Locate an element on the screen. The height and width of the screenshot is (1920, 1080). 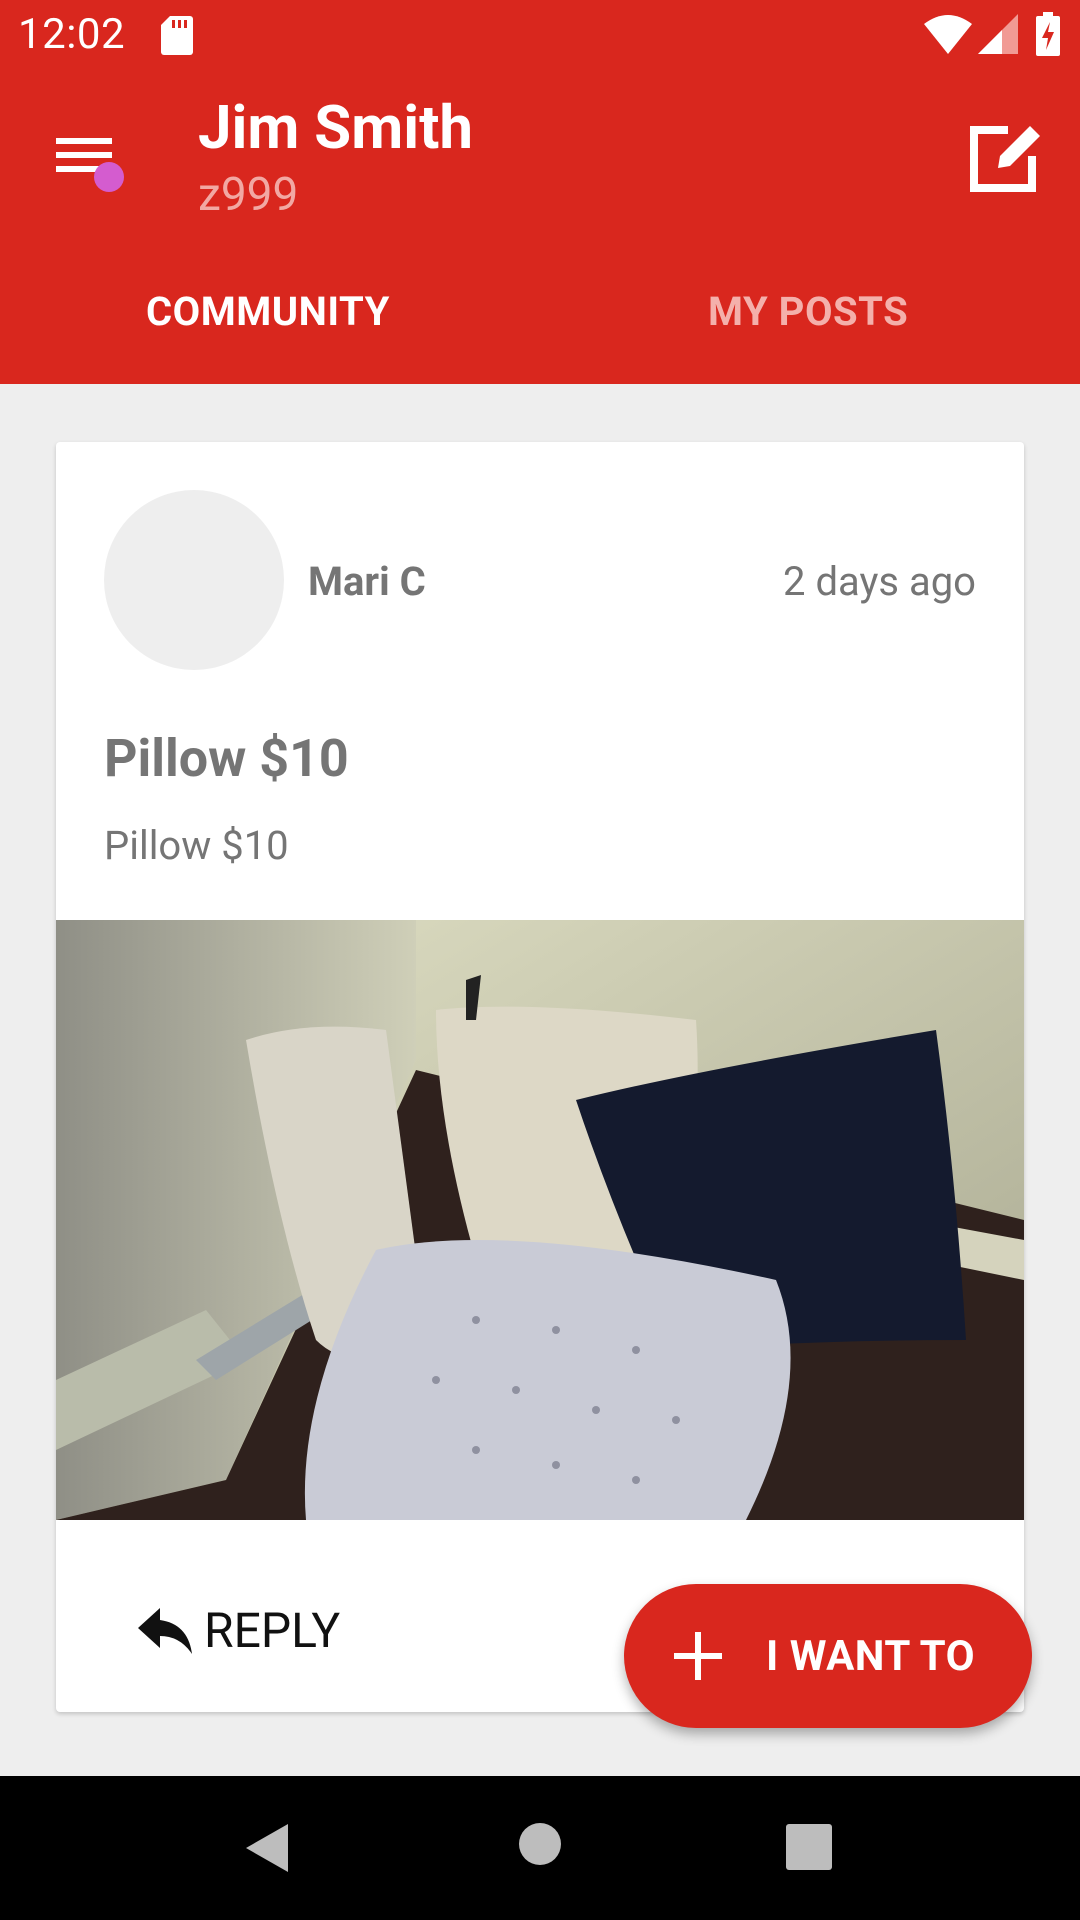
reply-button: REPLY is located at coordinates (238, 1630).